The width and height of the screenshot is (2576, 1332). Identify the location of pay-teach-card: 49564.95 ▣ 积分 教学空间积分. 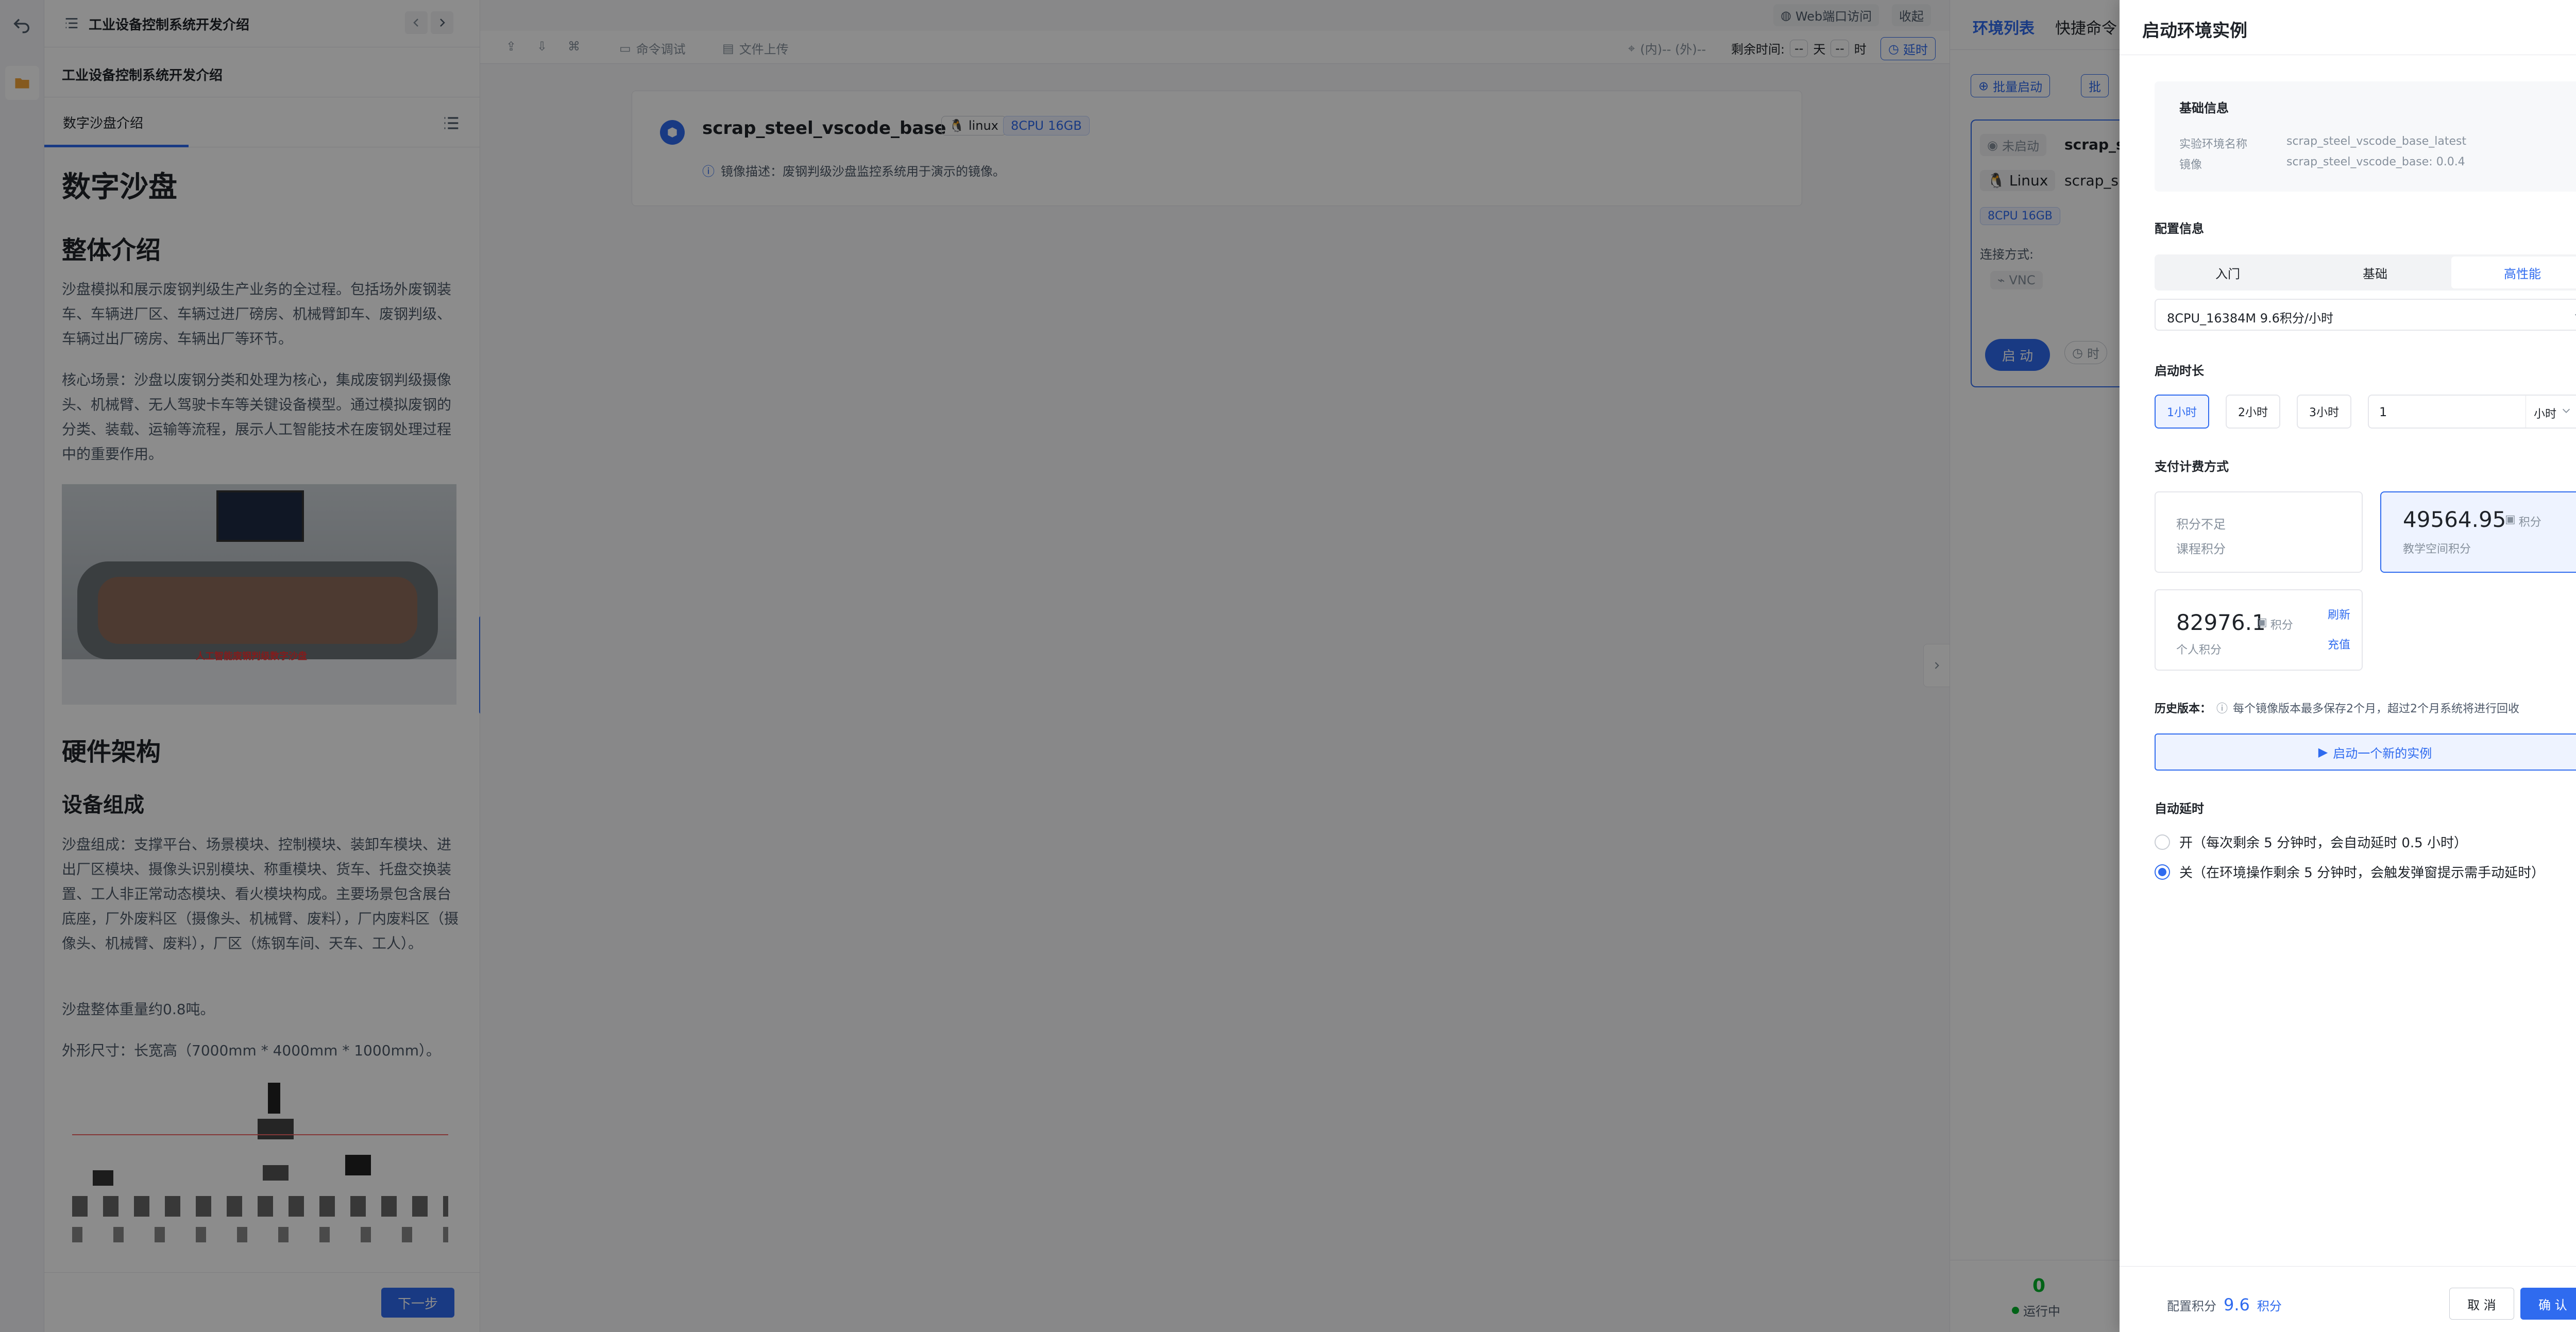
(2478, 532).